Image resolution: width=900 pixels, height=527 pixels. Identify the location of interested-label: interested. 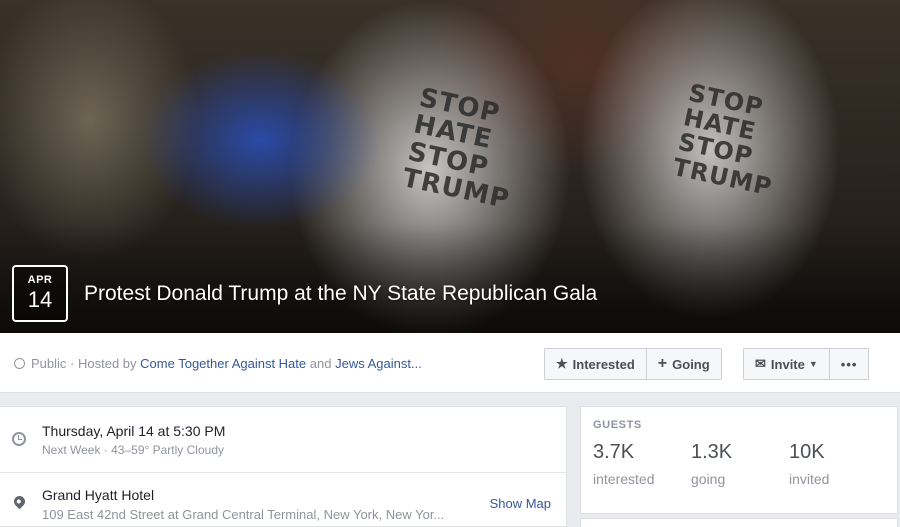
(624, 479).